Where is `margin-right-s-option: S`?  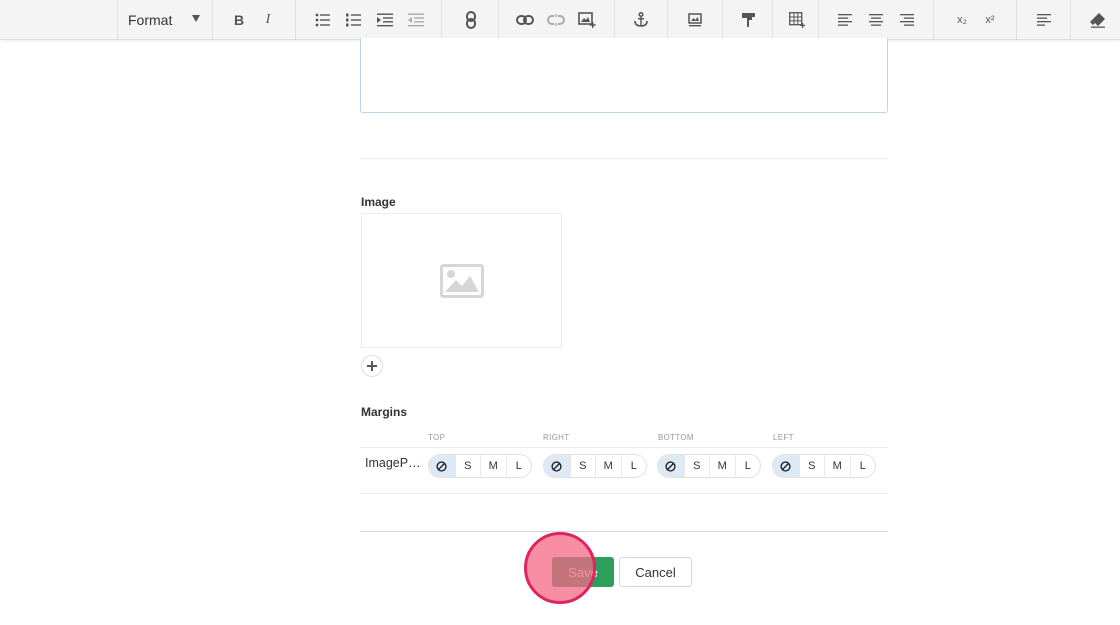
margin-right-s-option: S is located at coordinates (582, 466).